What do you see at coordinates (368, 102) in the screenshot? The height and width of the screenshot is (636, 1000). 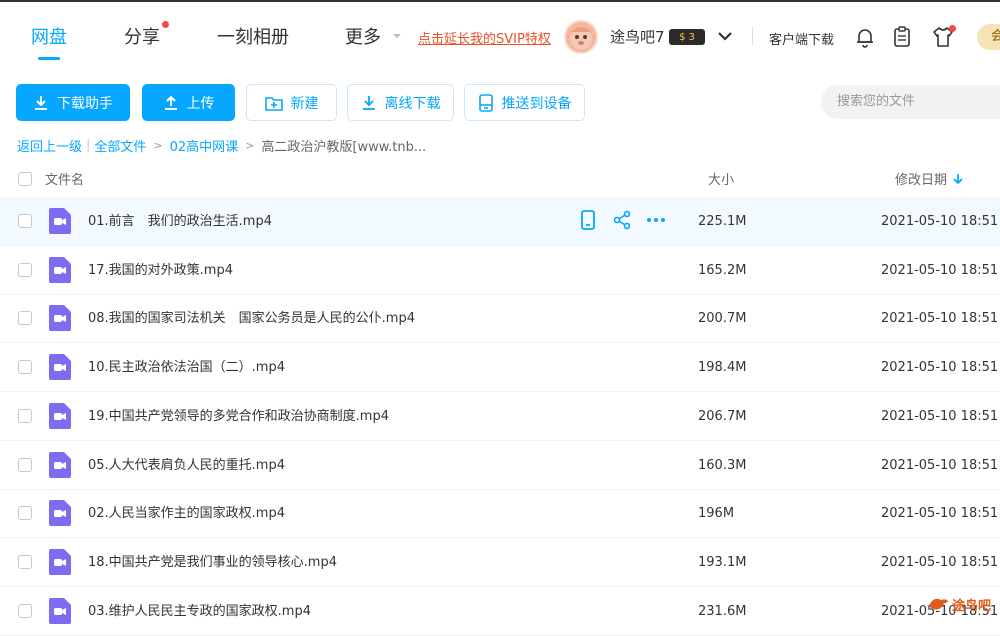 I see `offline-download-icon` at bounding box center [368, 102].